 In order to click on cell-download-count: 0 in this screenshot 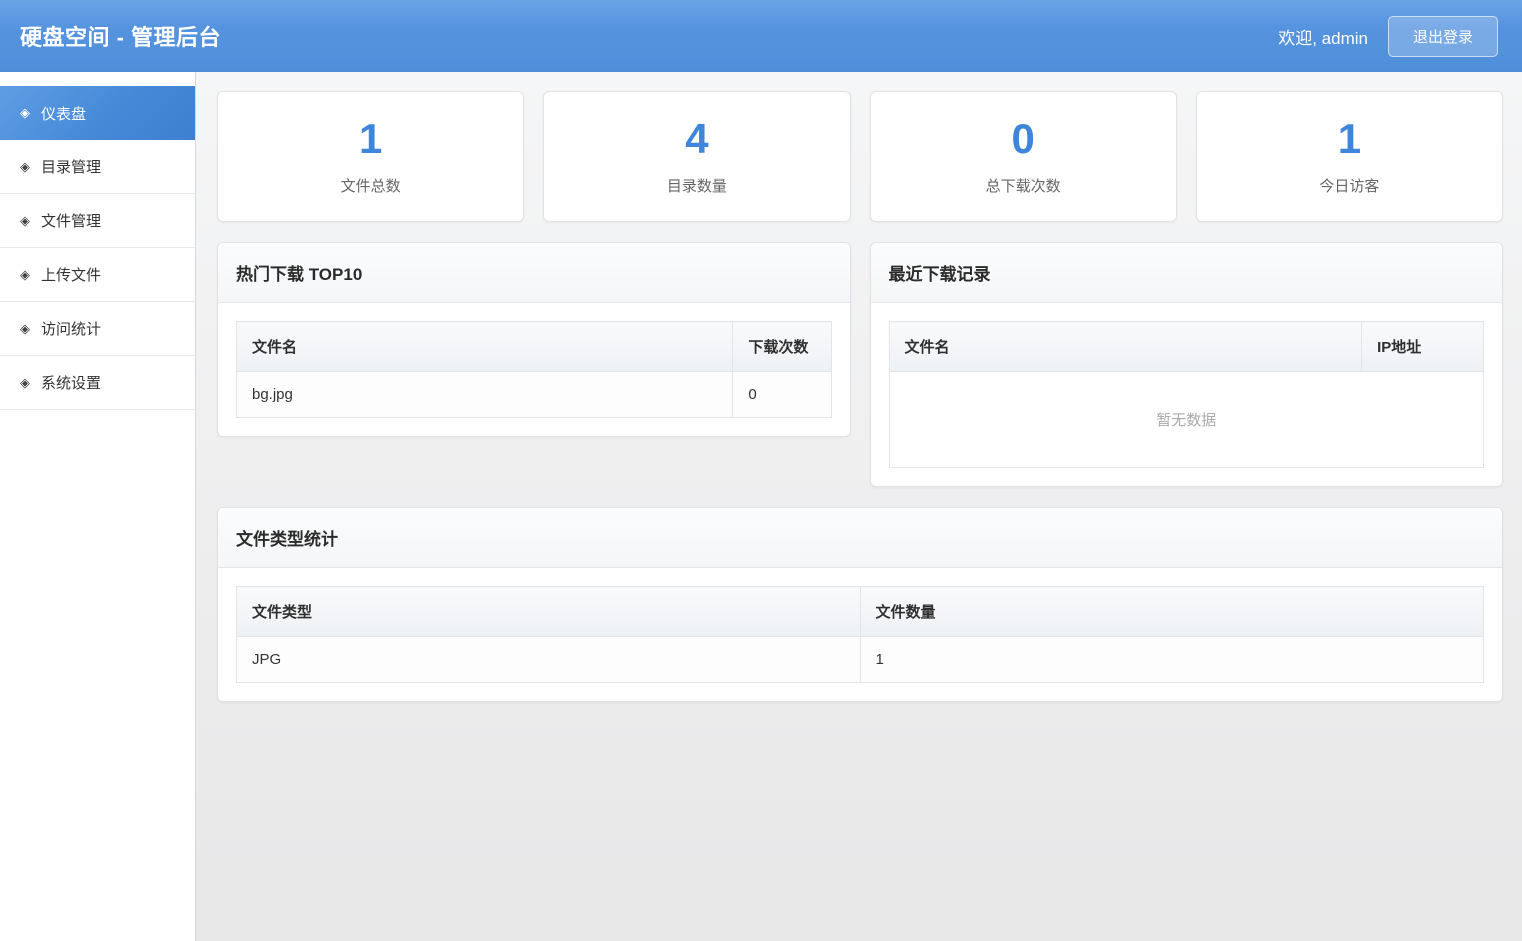, I will do `click(782, 394)`.